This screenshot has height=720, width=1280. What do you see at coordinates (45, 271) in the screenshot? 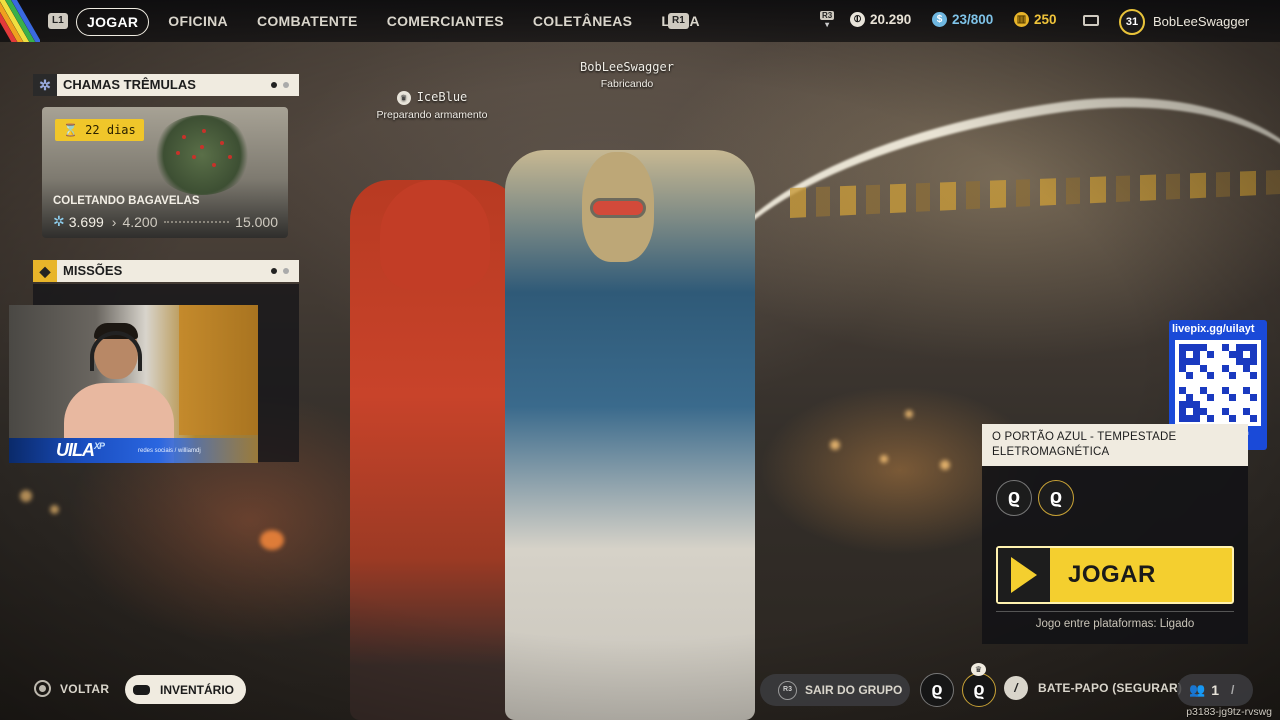
I see `diamond-arrow-icon: ◆` at bounding box center [45, 271].